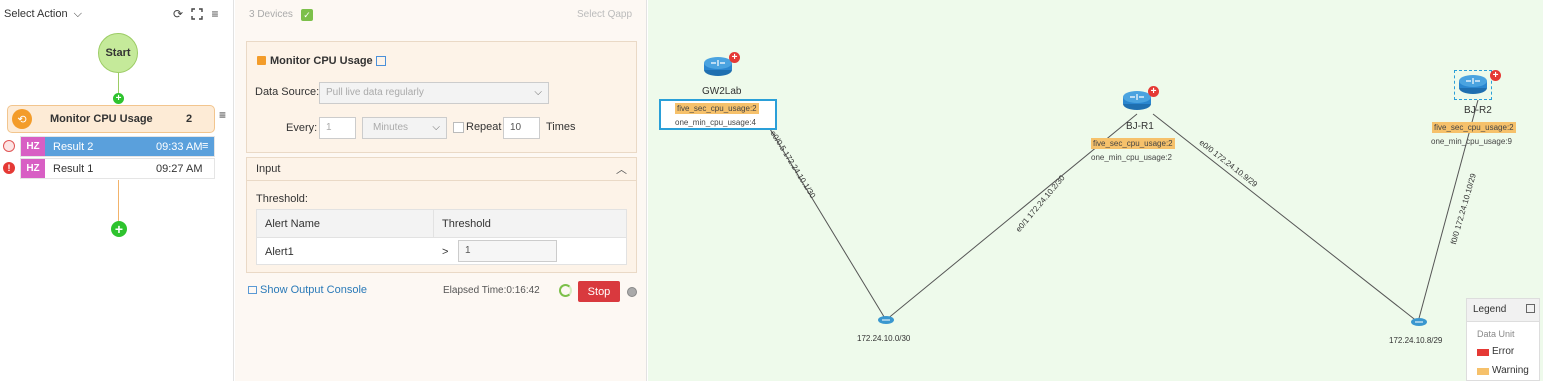 The height and width of the screenshot is (381, 1543). Describe the element at coordinates (117, 168) in the screenshot. I see `result-row-1: HZ Result 1 09:27 AM` at that location.